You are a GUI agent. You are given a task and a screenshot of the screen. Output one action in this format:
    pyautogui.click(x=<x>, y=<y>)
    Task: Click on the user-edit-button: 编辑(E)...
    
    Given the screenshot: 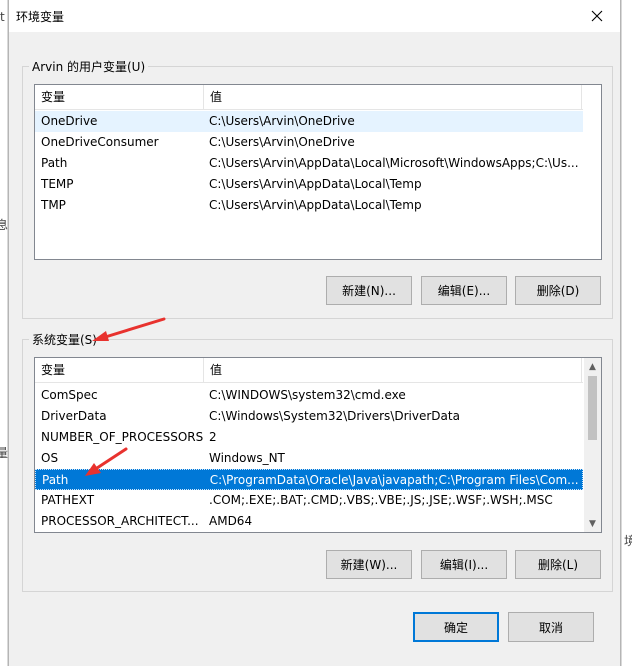 What is the action you would take?
    pyautogui.click(x=464, y=290)
    